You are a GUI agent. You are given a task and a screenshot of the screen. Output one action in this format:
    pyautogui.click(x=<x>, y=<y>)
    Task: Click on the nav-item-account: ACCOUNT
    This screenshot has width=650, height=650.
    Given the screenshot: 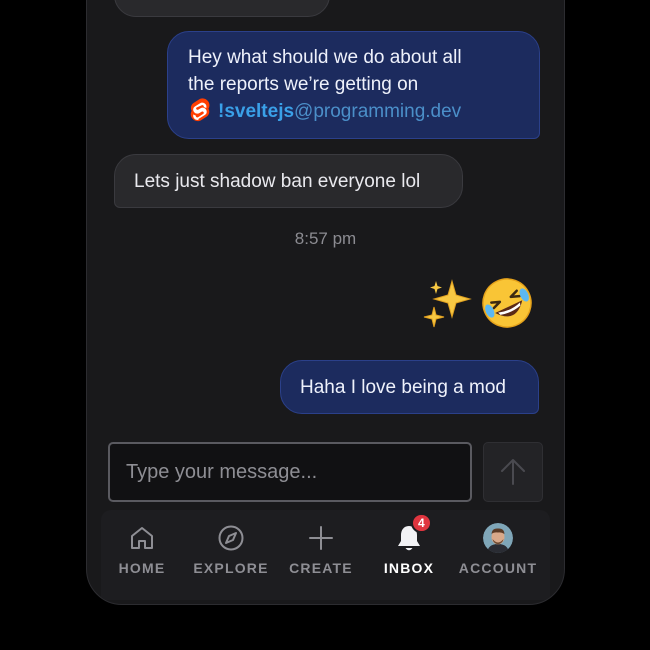 What is the action you would take?
    pyautogui.click(x=498, y=549)
    